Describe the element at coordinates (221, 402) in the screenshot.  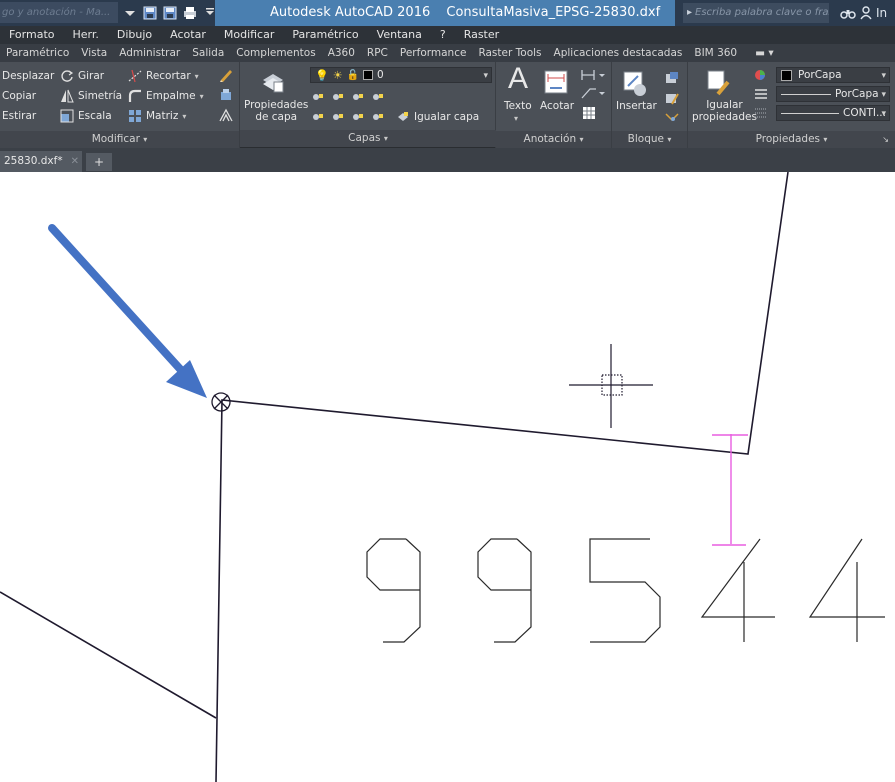
I see `snap-marker-icon` at that location.